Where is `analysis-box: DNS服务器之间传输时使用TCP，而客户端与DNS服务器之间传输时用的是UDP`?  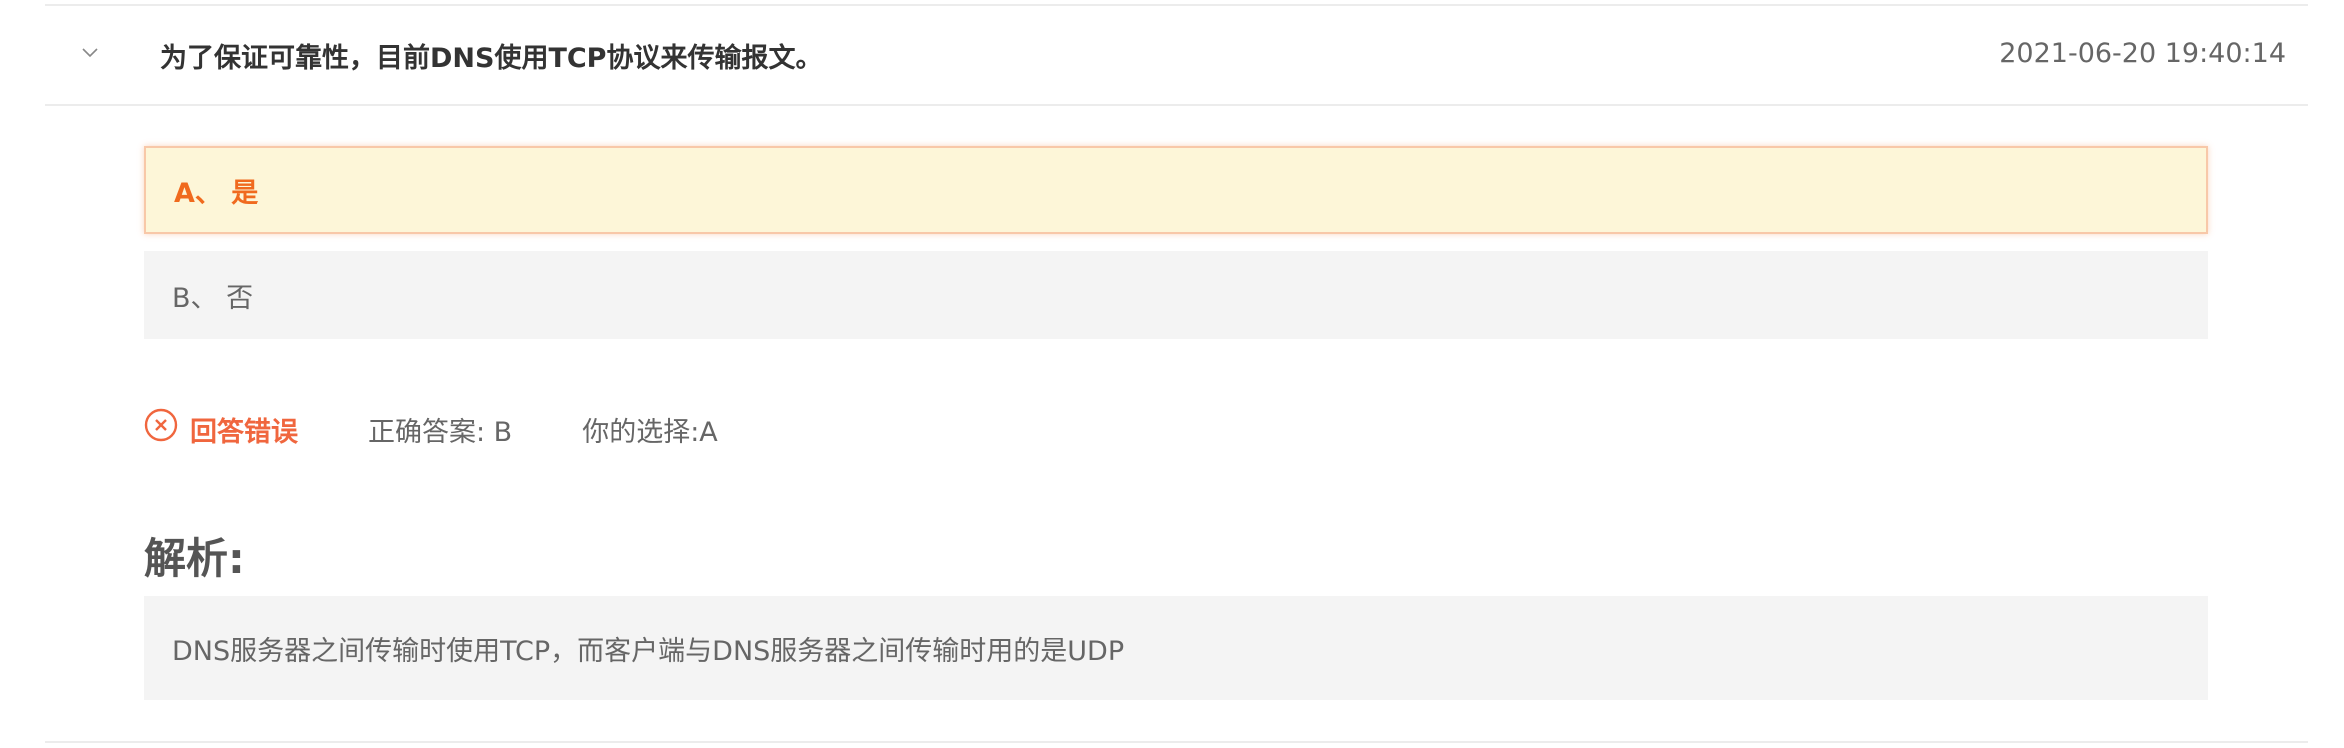
analysis-box: DNS服务器之间传输时使用TCP，而客户端与DNS服务器之间传输时用的是UDP is located at coordinates (1176, 648).